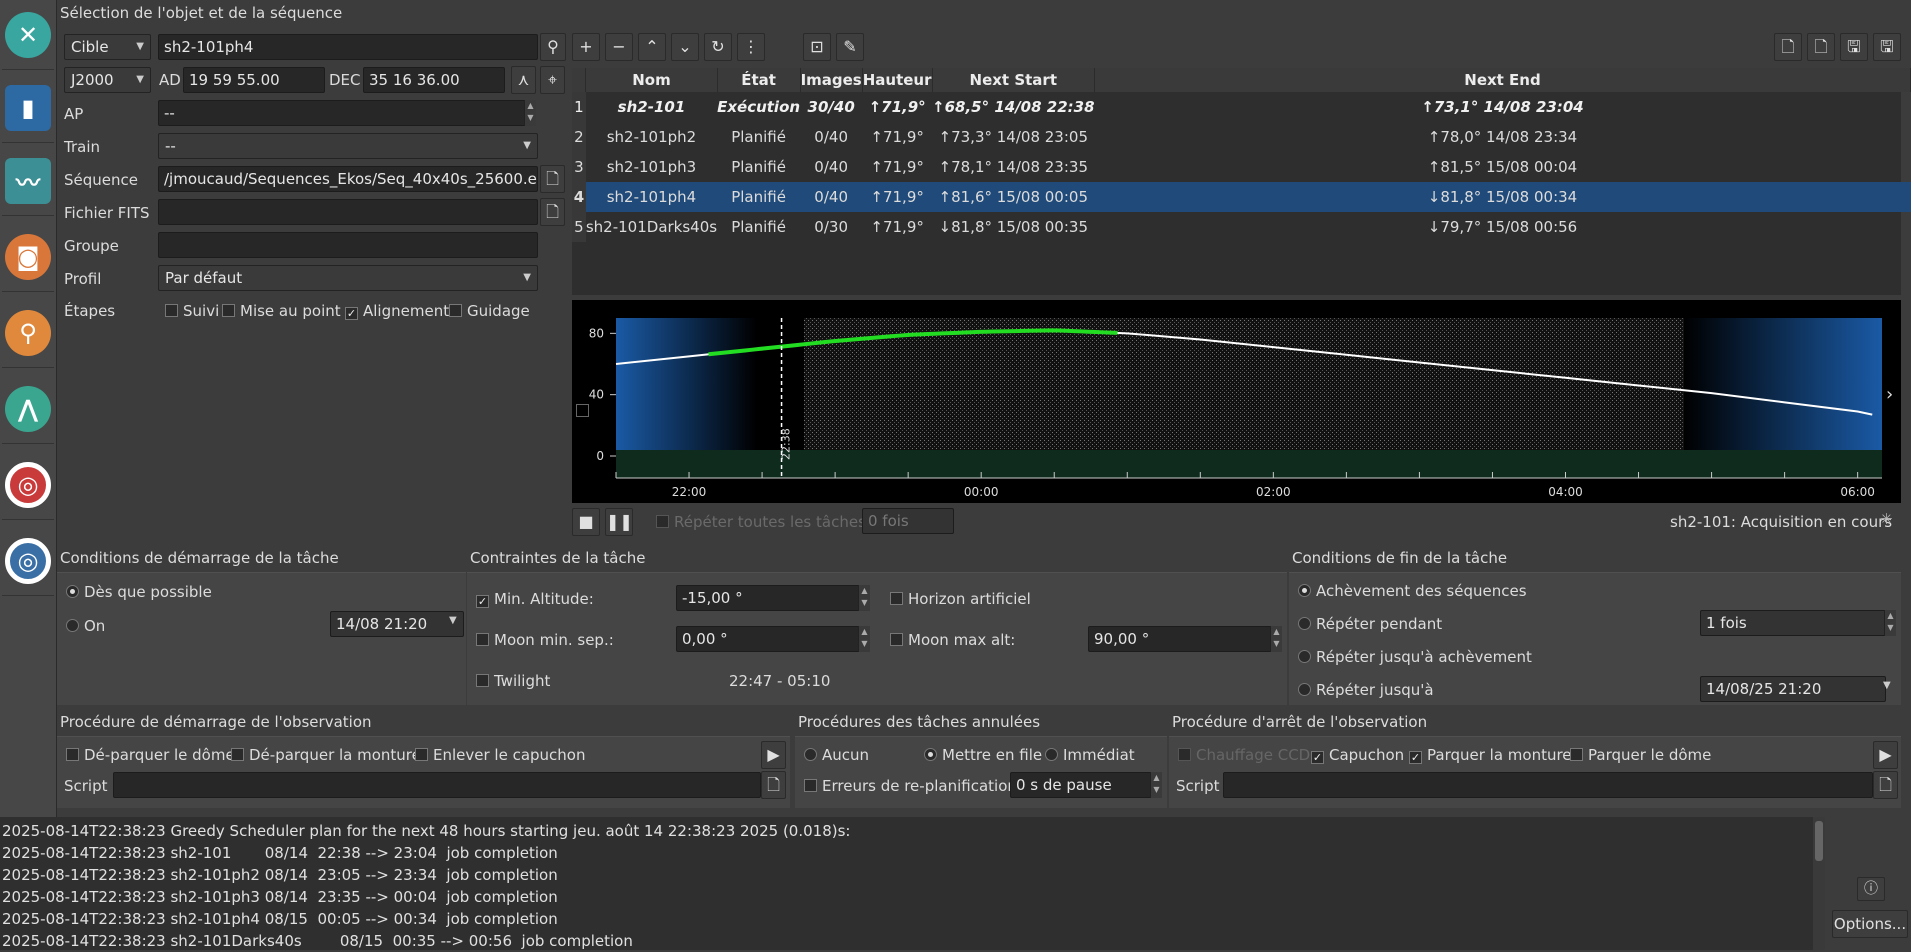 This screenshot has width=1911, height=952. I want to click on aborted-immediate-radio: Immédiat, so click(1090, 755).